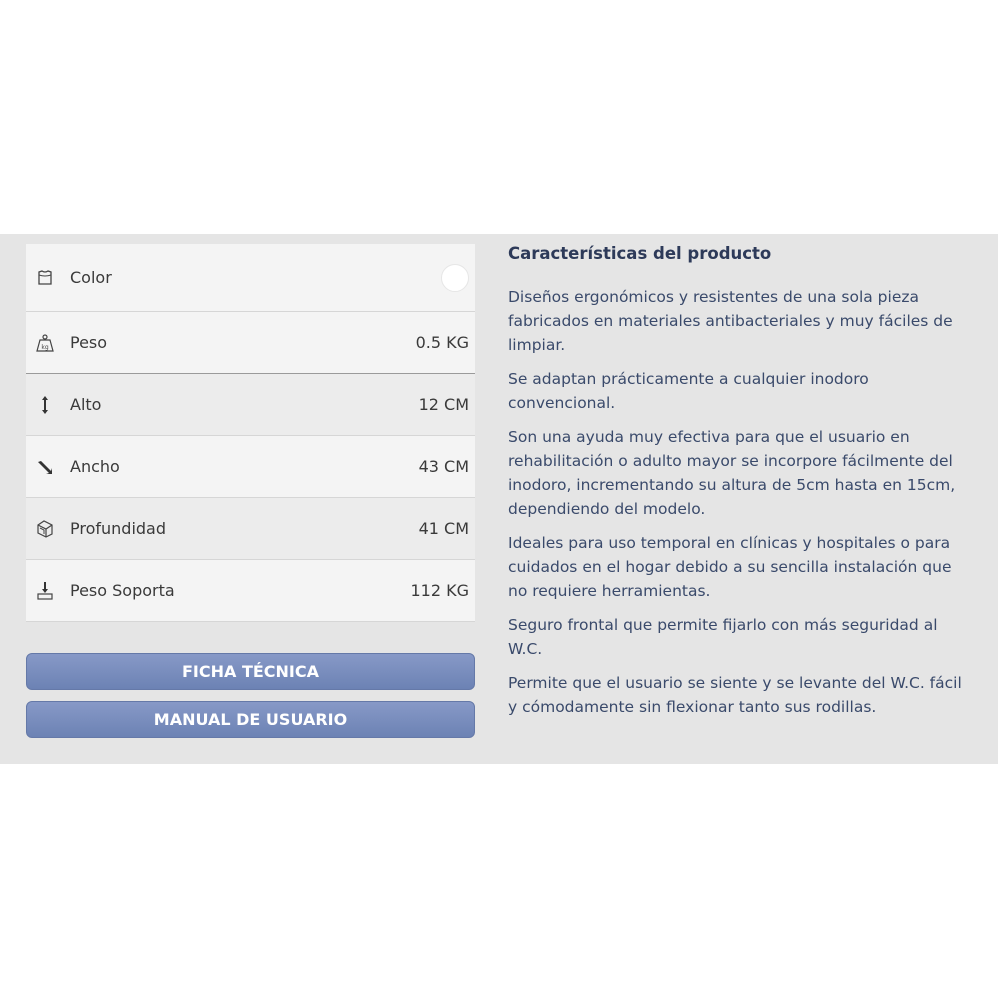 The width and height of the screenshot is (998, 998). I want to click on weight-kg-icon: kg, so click(45, 343).